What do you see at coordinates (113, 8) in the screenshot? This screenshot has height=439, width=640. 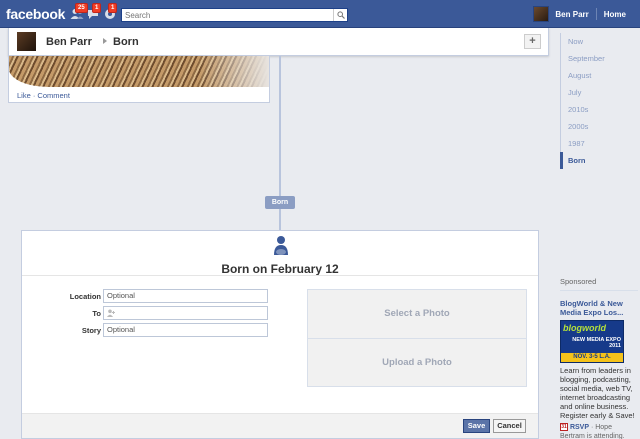 I see `notifications-count: 1` at bounding box center [113, 8].